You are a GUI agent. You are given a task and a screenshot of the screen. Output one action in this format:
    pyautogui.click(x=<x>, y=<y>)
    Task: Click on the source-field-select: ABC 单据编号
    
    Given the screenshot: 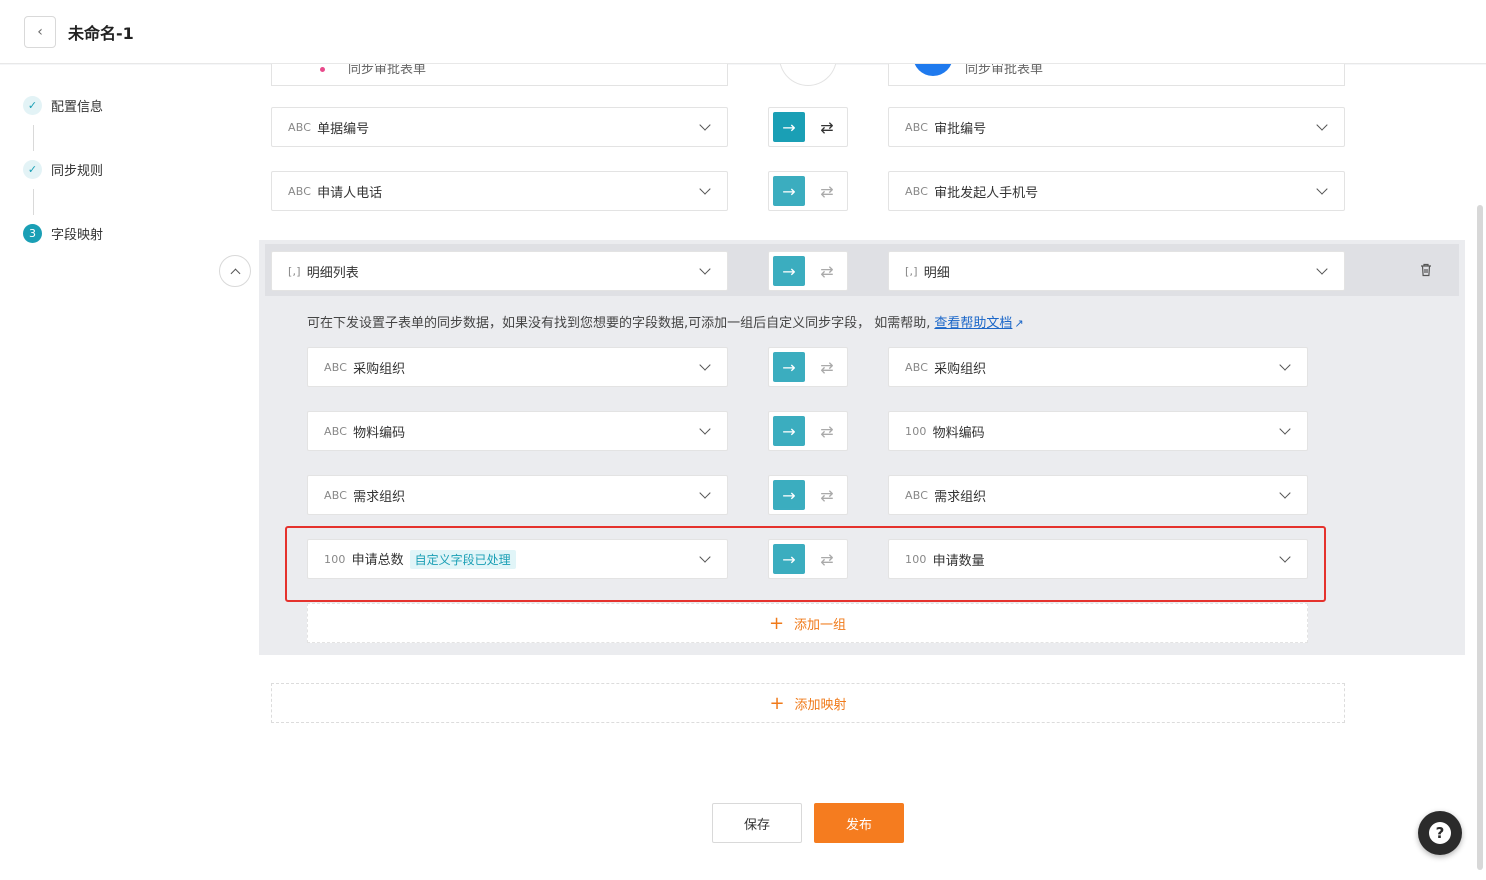 What is the action you would take?
    pyautogui.click(x=499, y=127)
    